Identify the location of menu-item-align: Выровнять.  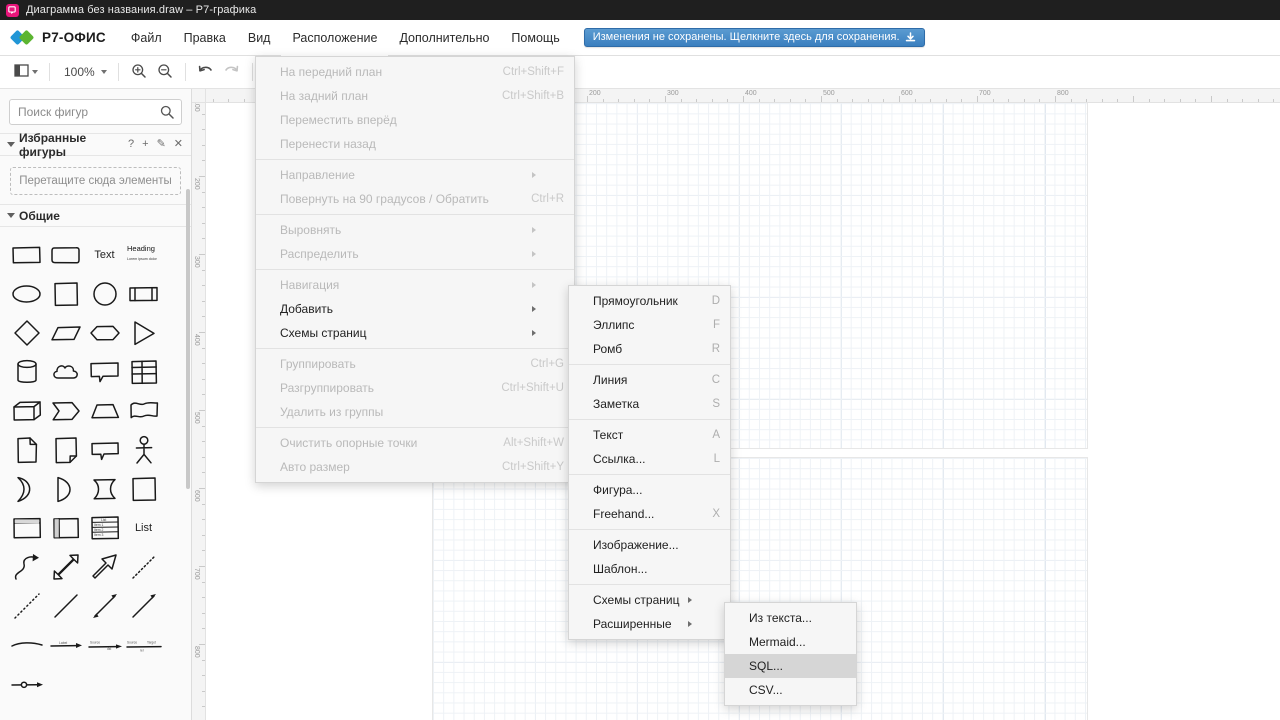
(415, 230).